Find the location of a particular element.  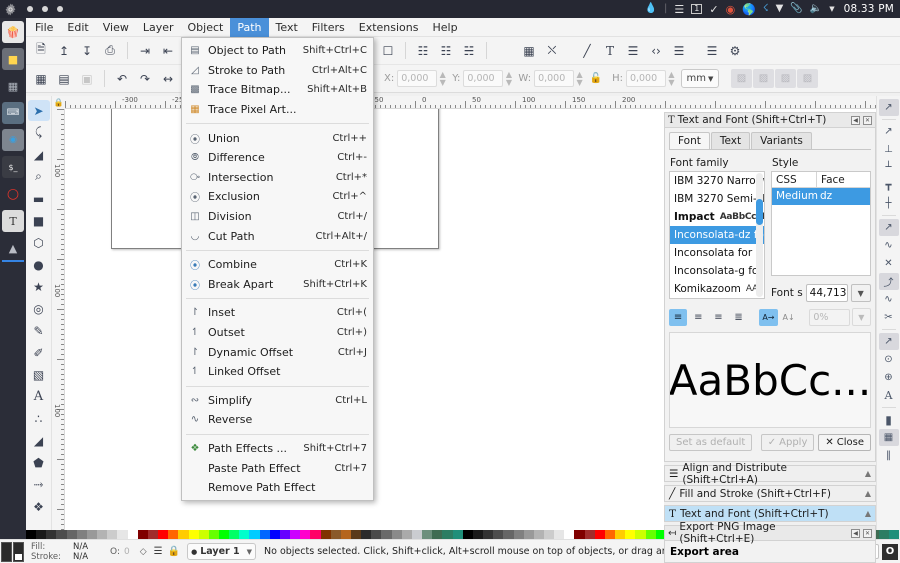

clipboard-icon: 📎 is located at coordinates (796, 9).